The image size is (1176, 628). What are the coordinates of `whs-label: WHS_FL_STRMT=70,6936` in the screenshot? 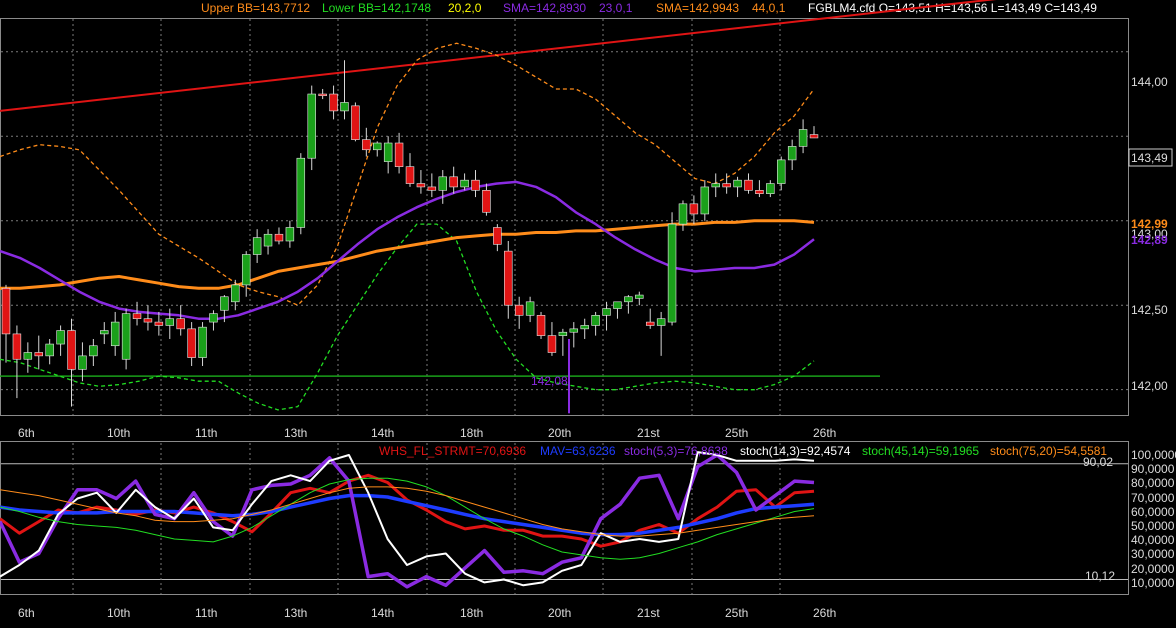 It's located at (452, 451).